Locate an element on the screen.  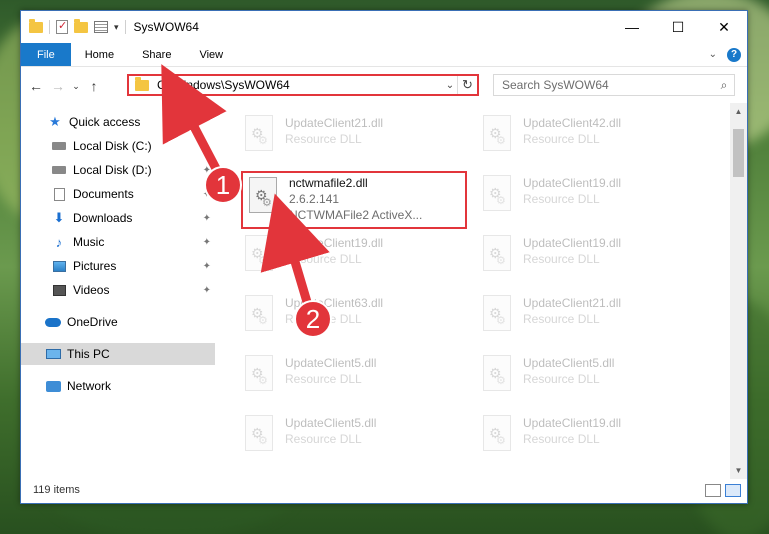
sidebar-item-videos: Videos ✦ is located at coordinates (118, 290).